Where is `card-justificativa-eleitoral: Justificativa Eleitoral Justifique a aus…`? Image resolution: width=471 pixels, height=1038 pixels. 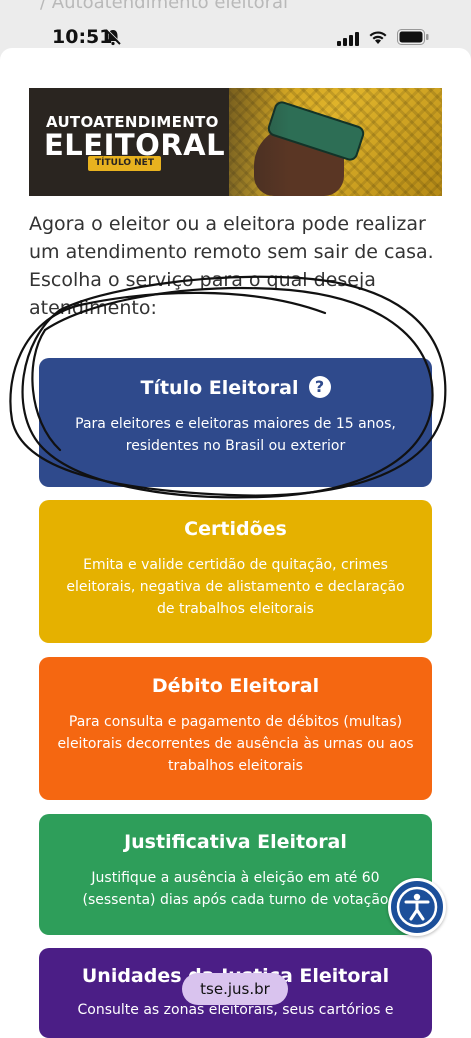
card-justificativa-eleitoral: Justificativa Eleitoral Justifique a aus… is located at coordinates (235, 874).